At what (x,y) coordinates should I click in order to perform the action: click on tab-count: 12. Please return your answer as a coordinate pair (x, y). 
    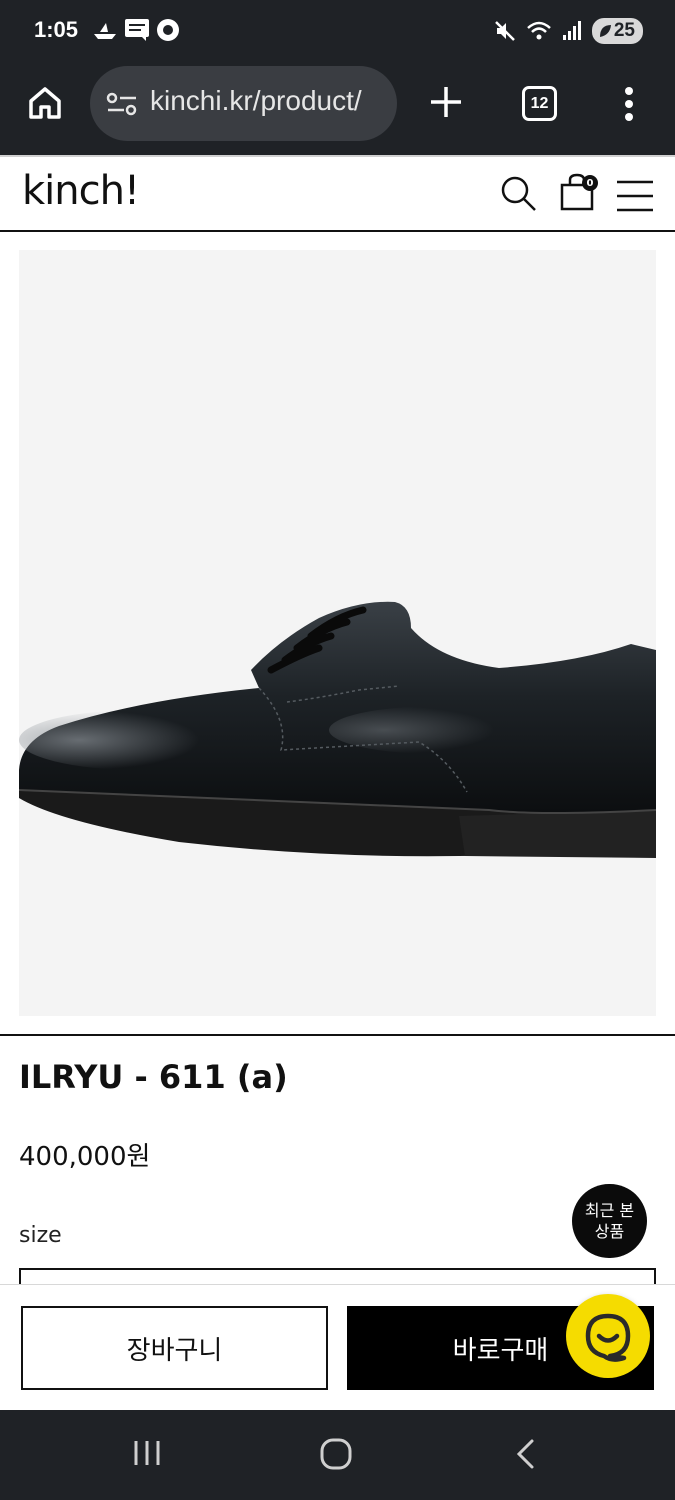
    Looking at the image, I should click on (539, 103).